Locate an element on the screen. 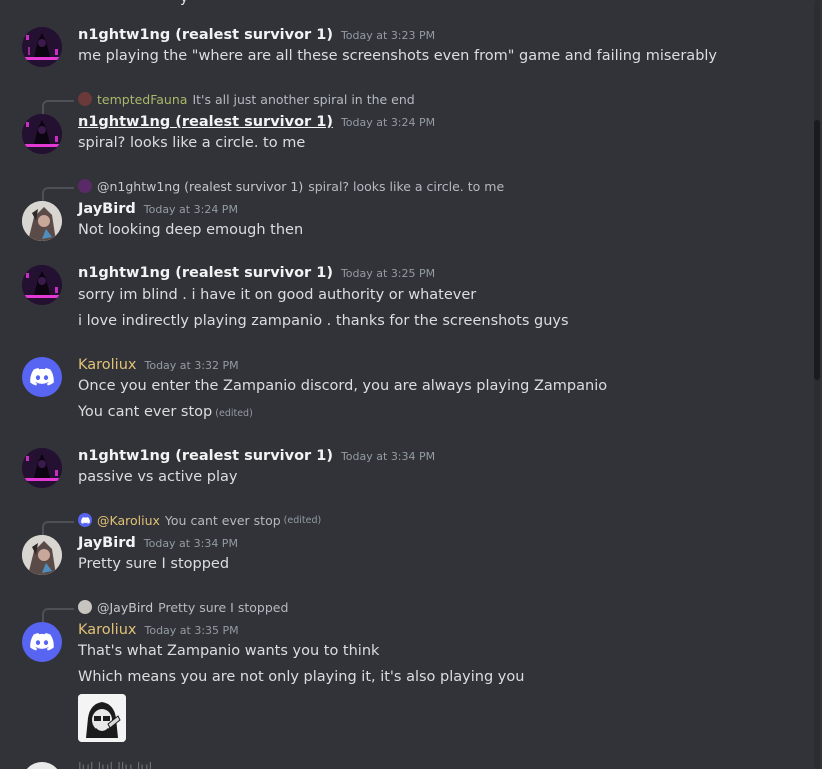  reply-text: Pretty sure I stopped is located at coordinates (223, 607).